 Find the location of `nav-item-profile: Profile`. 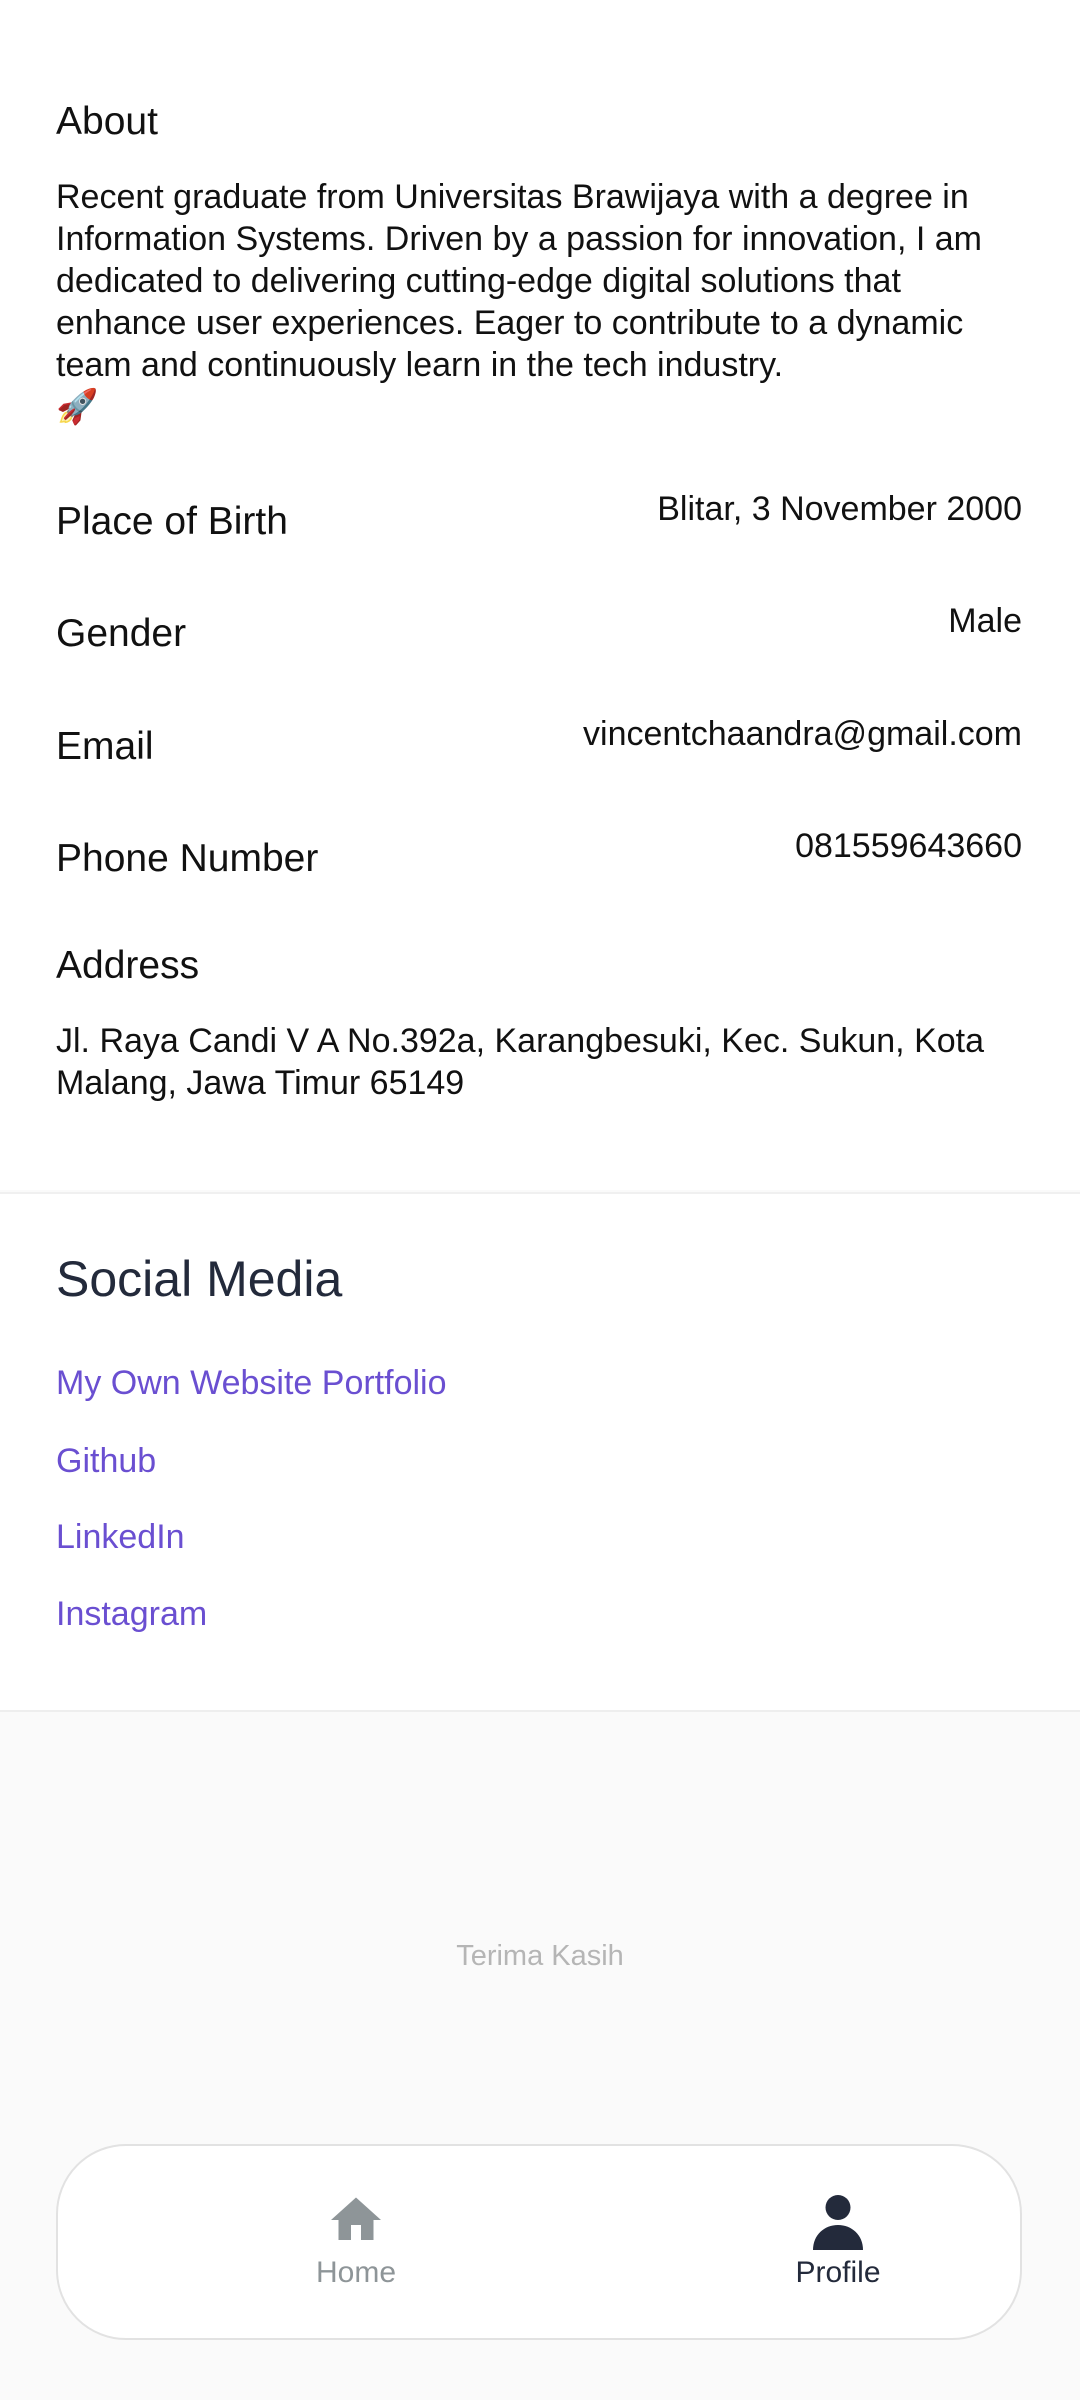

nav-item-profile: Profile is located at coordinates (838, 2245).